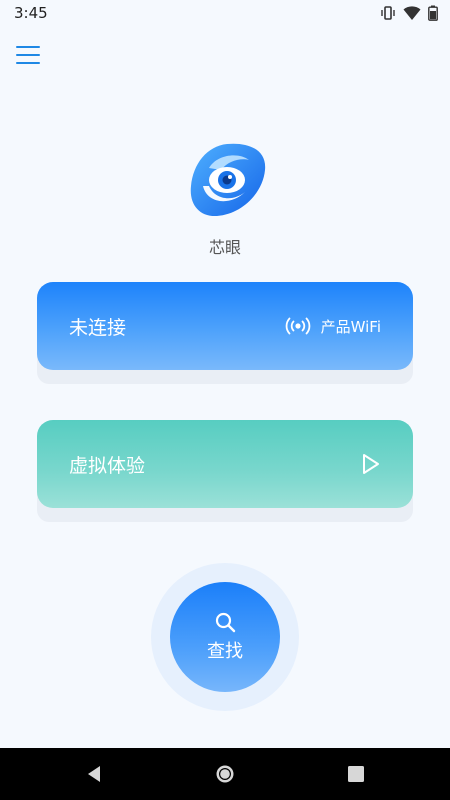 The image size is (450, 800). What do you see at coordinates (225, 464) in the screenshot?
I see `demo-card: 虚拟体验` at bounding box center [225, 464].